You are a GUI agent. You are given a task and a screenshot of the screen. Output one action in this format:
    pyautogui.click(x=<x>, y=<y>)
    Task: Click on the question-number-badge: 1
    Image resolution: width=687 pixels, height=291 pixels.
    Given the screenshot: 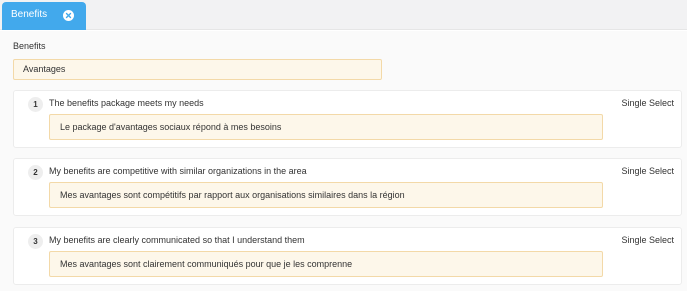 What is the action you would take?
    pyautogui.click(x=35, y=104)
    